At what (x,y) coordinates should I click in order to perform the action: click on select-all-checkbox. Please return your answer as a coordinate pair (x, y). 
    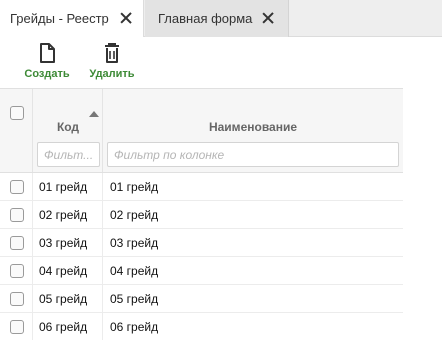
    Looking at the image, I should click on (17, 113).